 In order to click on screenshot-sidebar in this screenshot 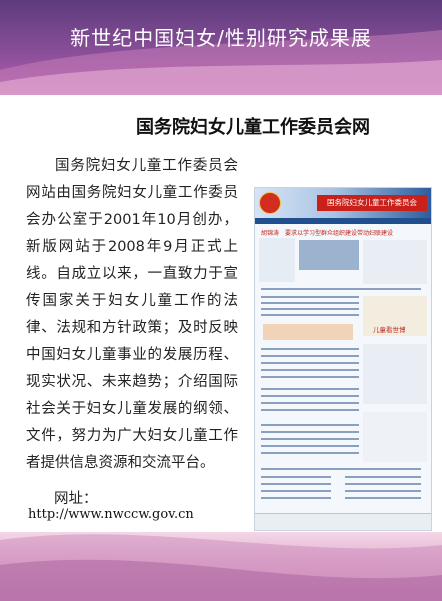, I will do `click(277, 260)`.